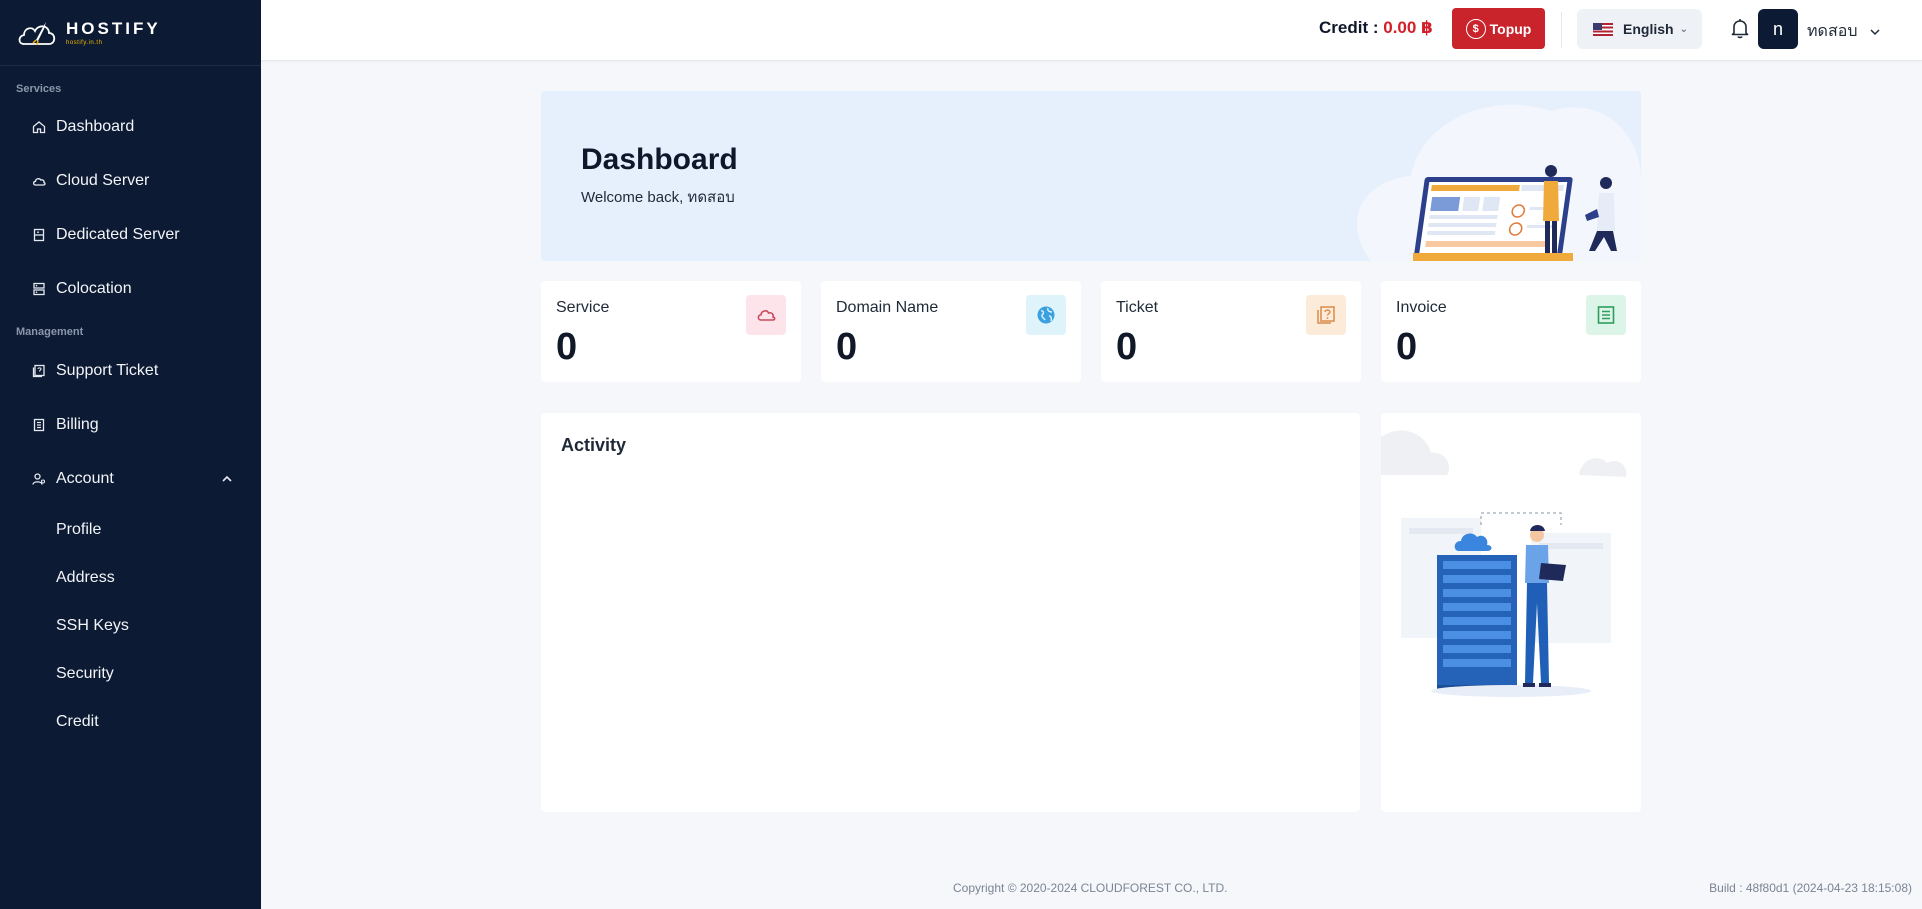 The height and width of the screenshot is (909, 1922). I want to click on sidebar-item-cloud-server: Cloud Server, so click(130, 181).